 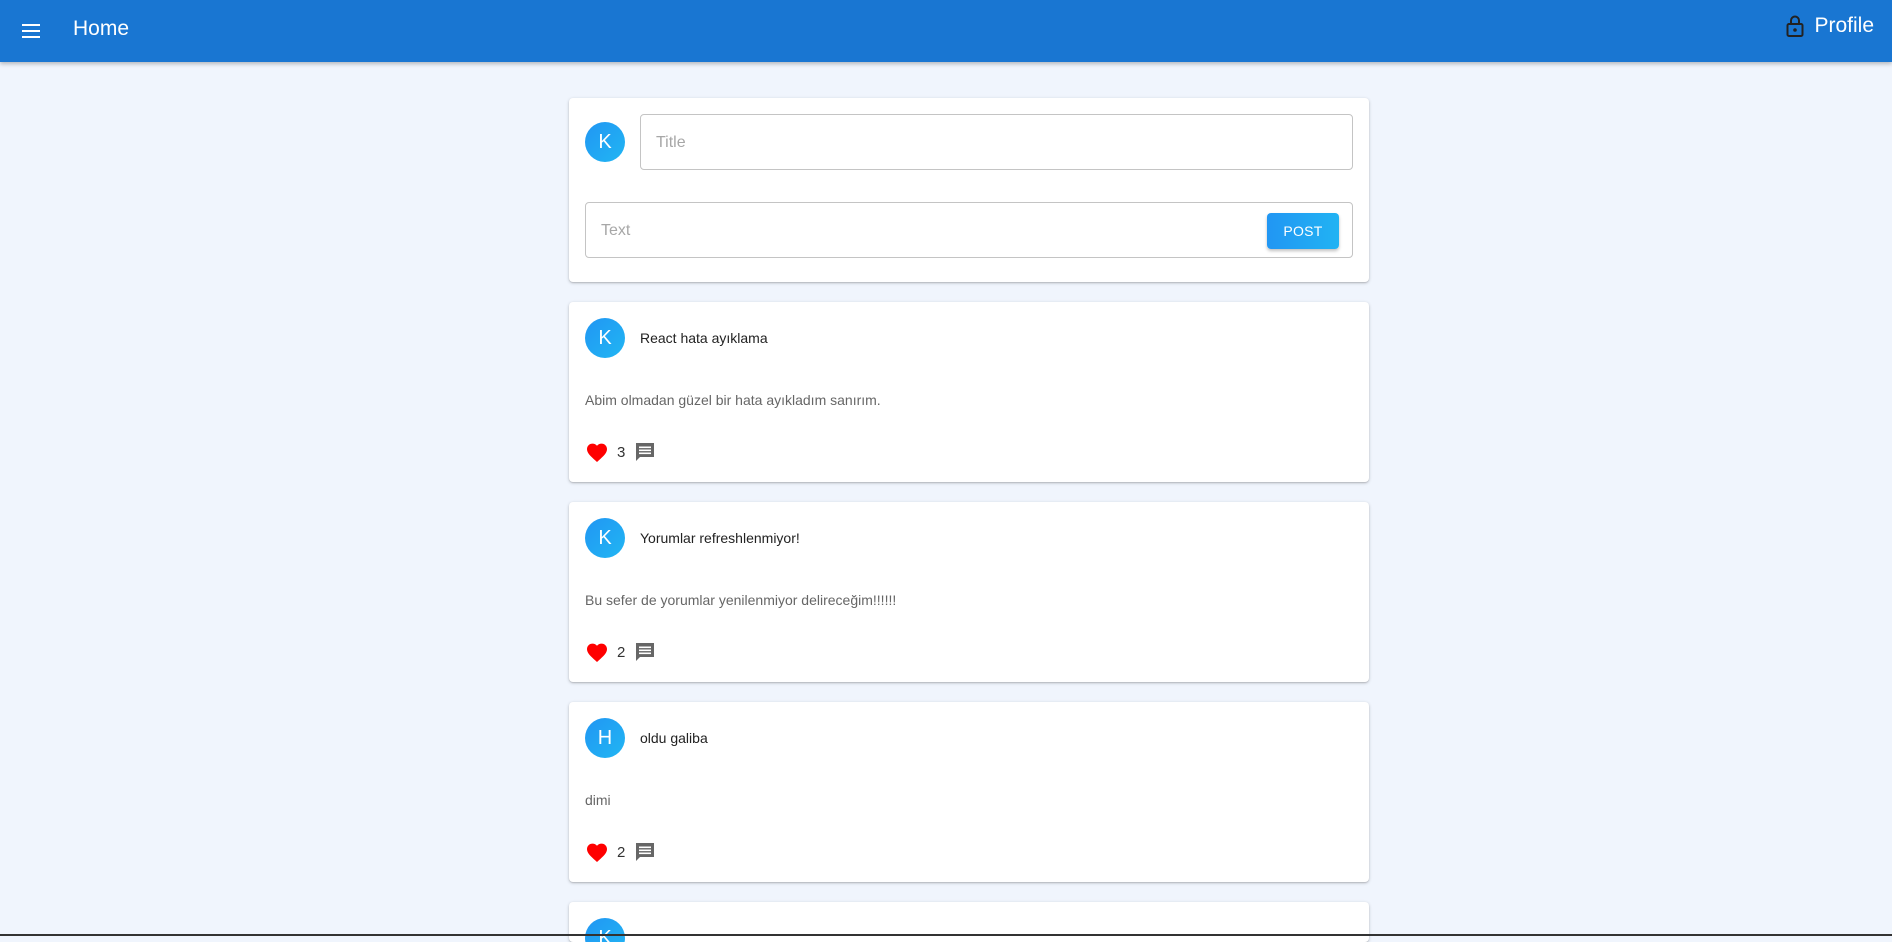 What do you see at coordinates (101, 29) in the screenshot?
I see `page-title: Home` at bounding box center [101, 29].